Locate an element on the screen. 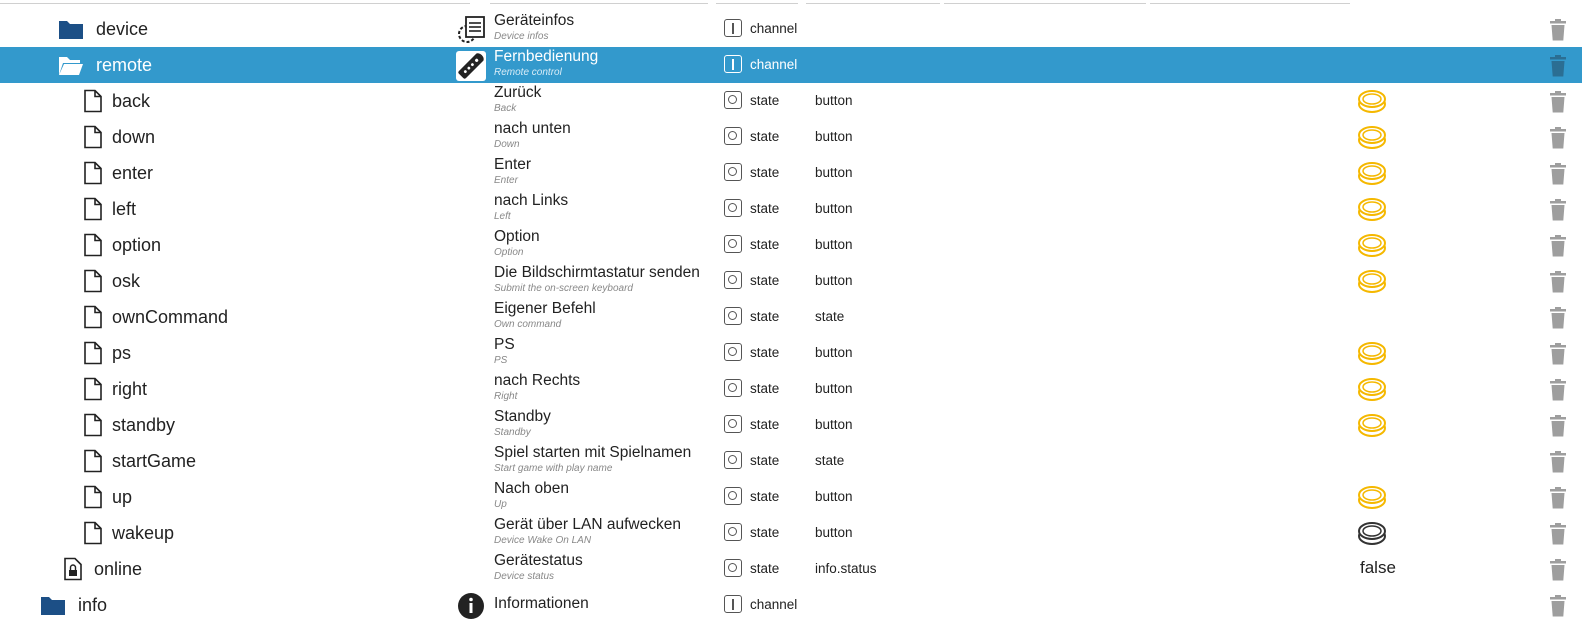 Image resolution: width=1582 pixels, height=631 pixels. object-name: left is located at coordinates (124, 209).